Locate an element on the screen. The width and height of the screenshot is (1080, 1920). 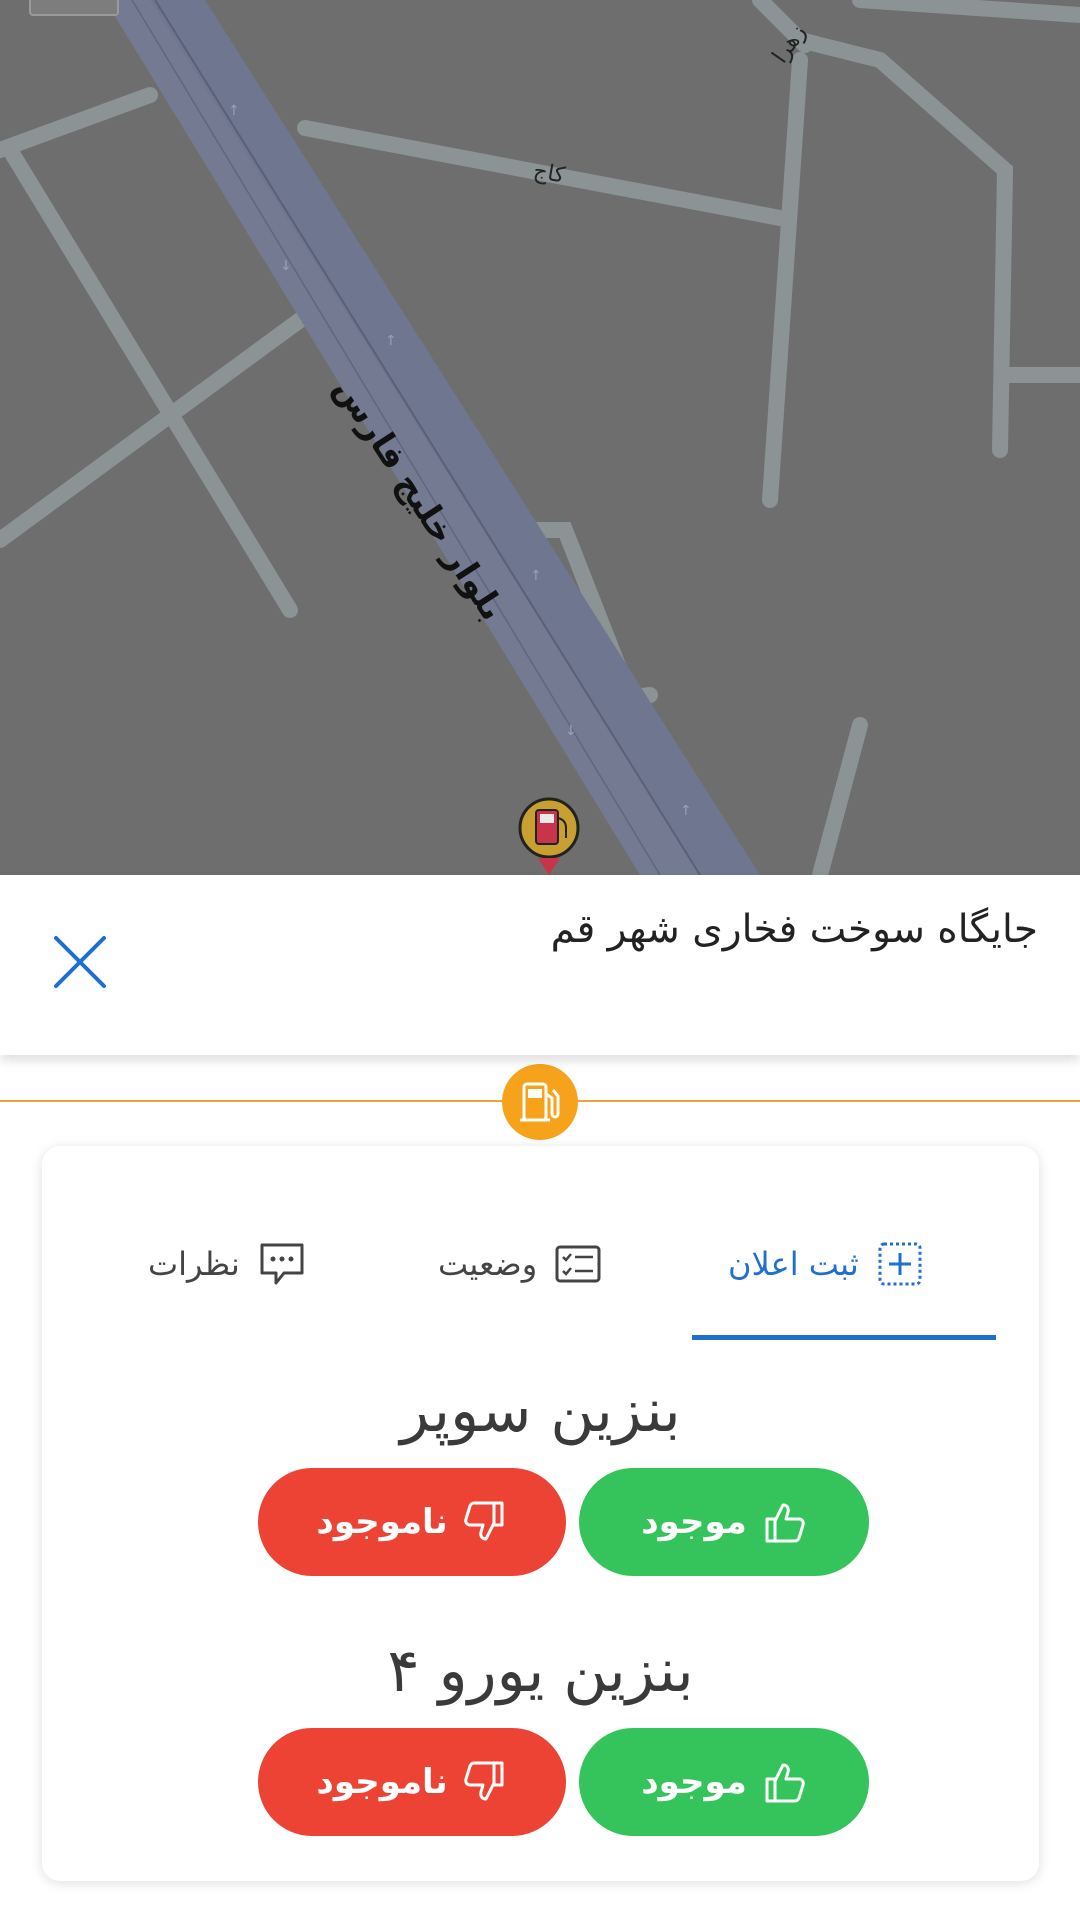
fuel-pump-icon is located at coordinates (540, 1102).